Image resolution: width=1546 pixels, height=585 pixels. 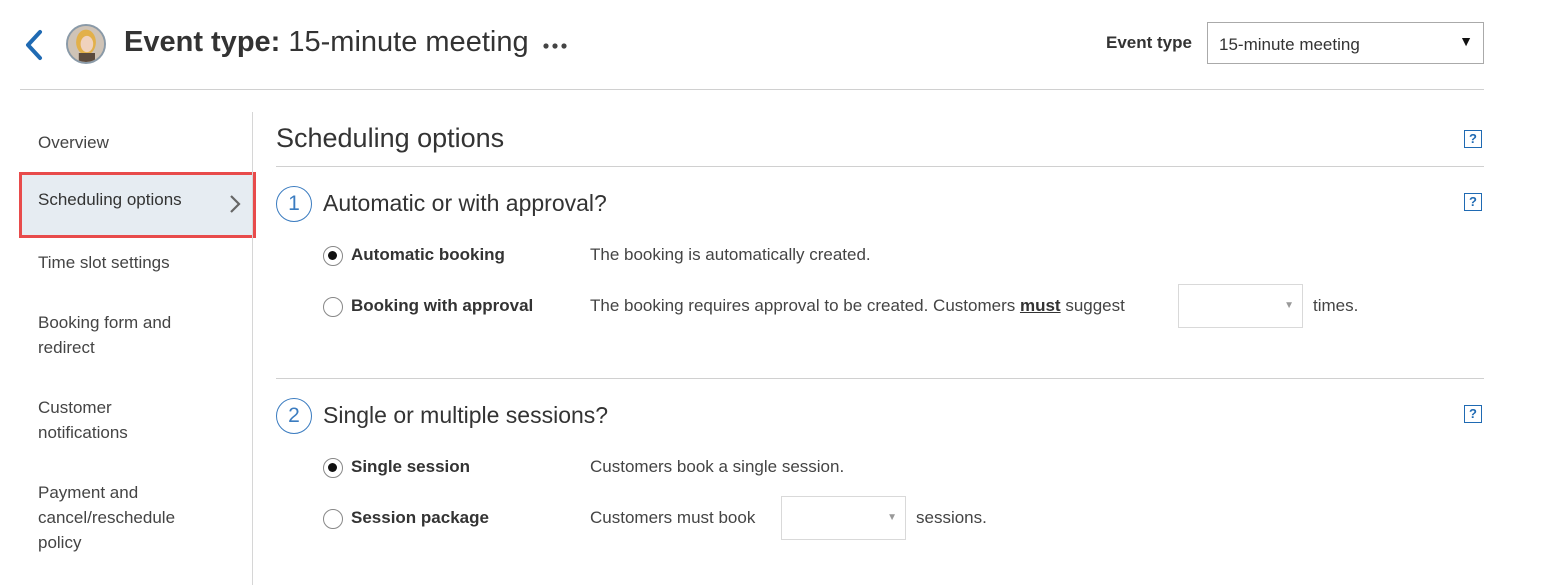 I want to click on sidebar-item-customer-notifications: Customer notifications, so click(x=103, y=420).